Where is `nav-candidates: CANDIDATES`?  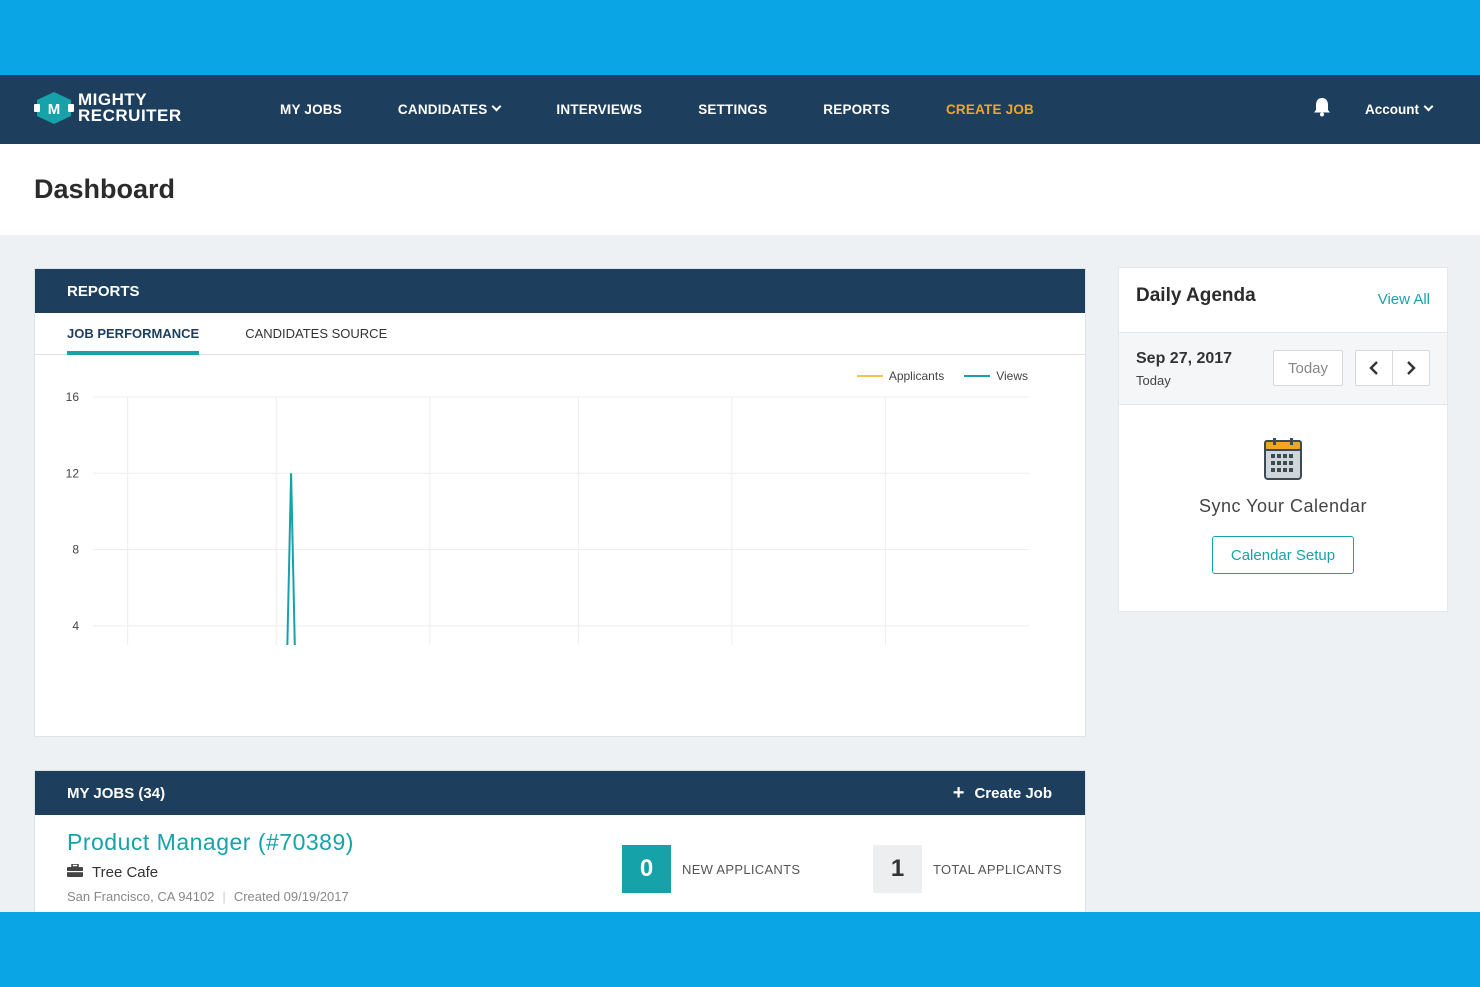 nav-candidates: CANDIDATES is located at coordinates (449, 109).